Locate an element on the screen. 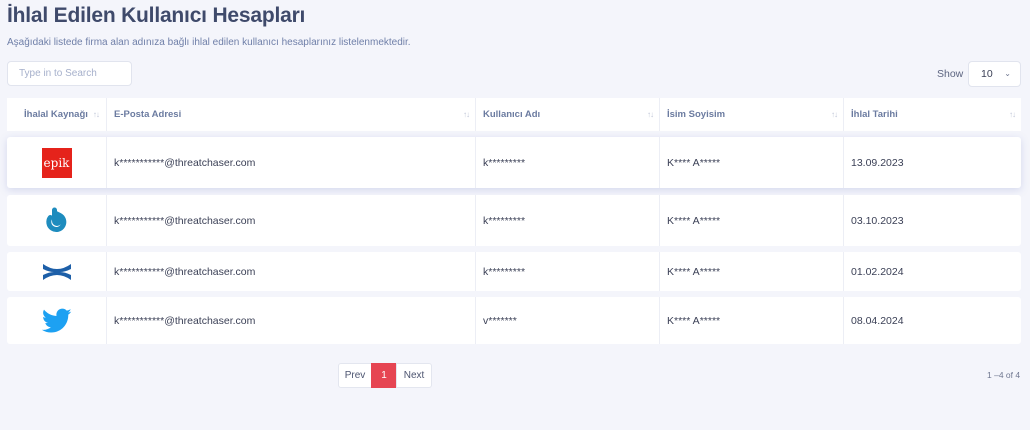 The width and height of the screenshot is (1030, 430). chevron-down-icon: ⌄ is located at coordinates (1007, 73).